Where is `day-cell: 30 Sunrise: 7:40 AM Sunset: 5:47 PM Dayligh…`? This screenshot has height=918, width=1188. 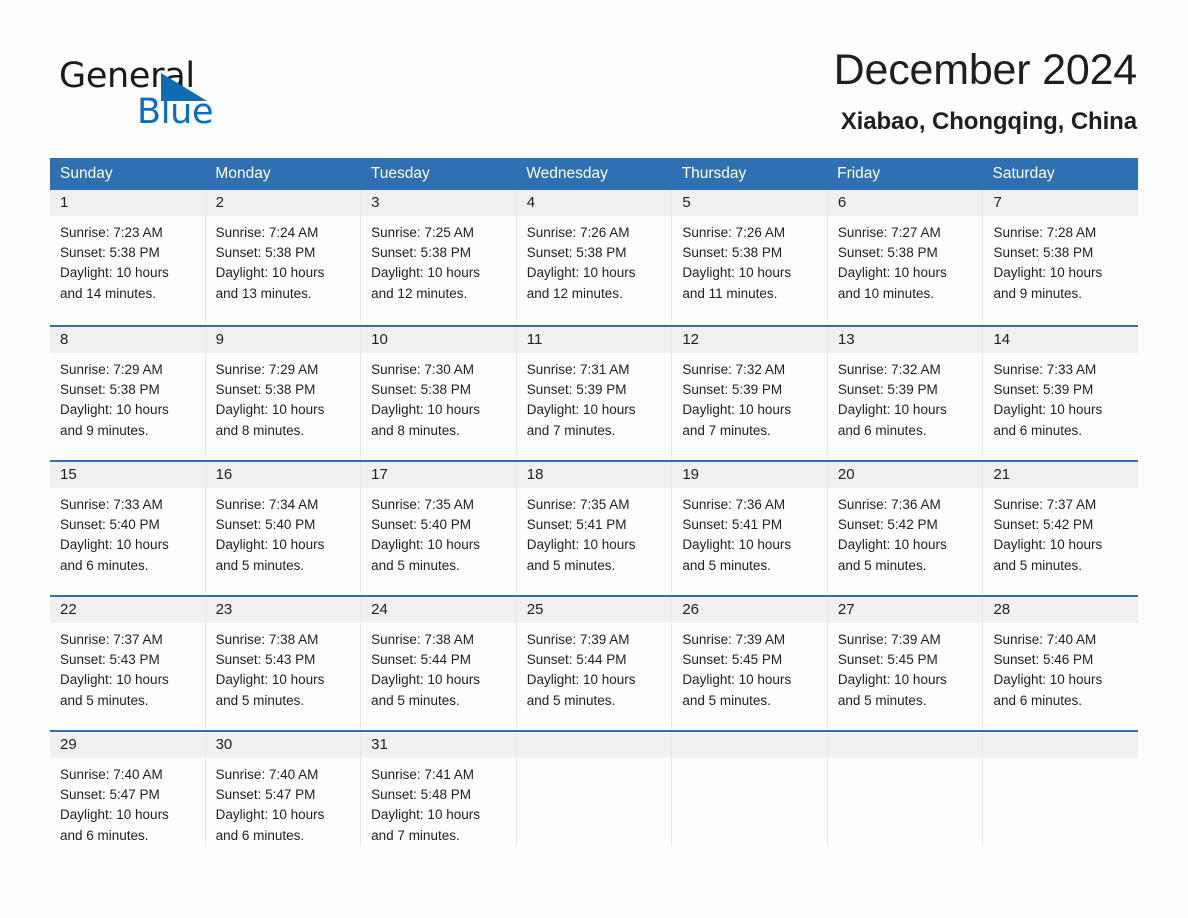 day-cell: 30 Sunrise: 7:40 AM Sunset: 5:47 PM Dayligh… is located at coordinates (283, 789).